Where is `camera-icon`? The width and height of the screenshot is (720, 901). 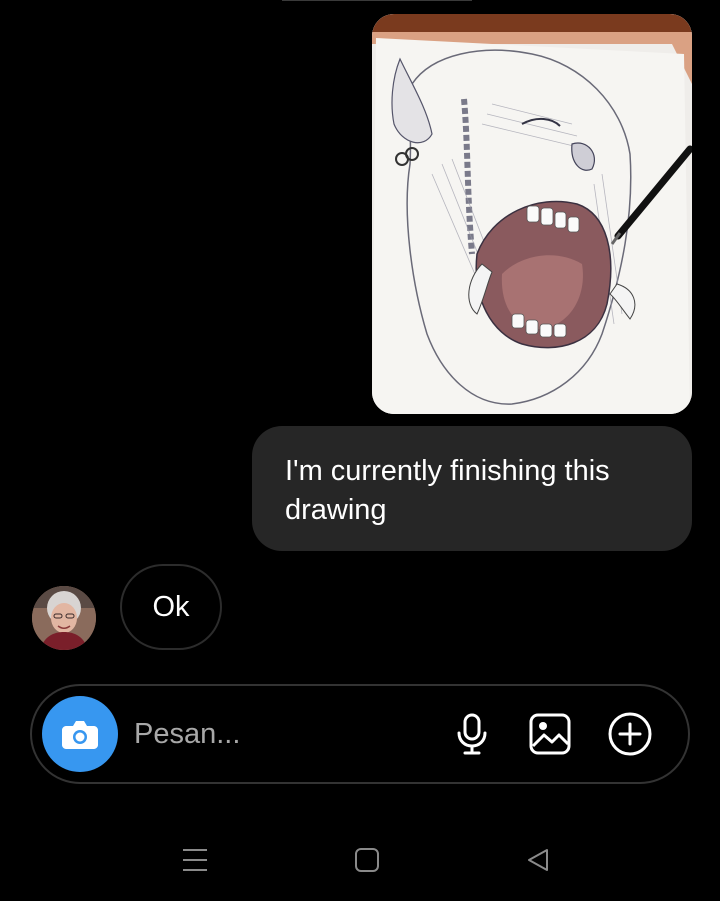 camera-icon is located at coordinates (80, 735).